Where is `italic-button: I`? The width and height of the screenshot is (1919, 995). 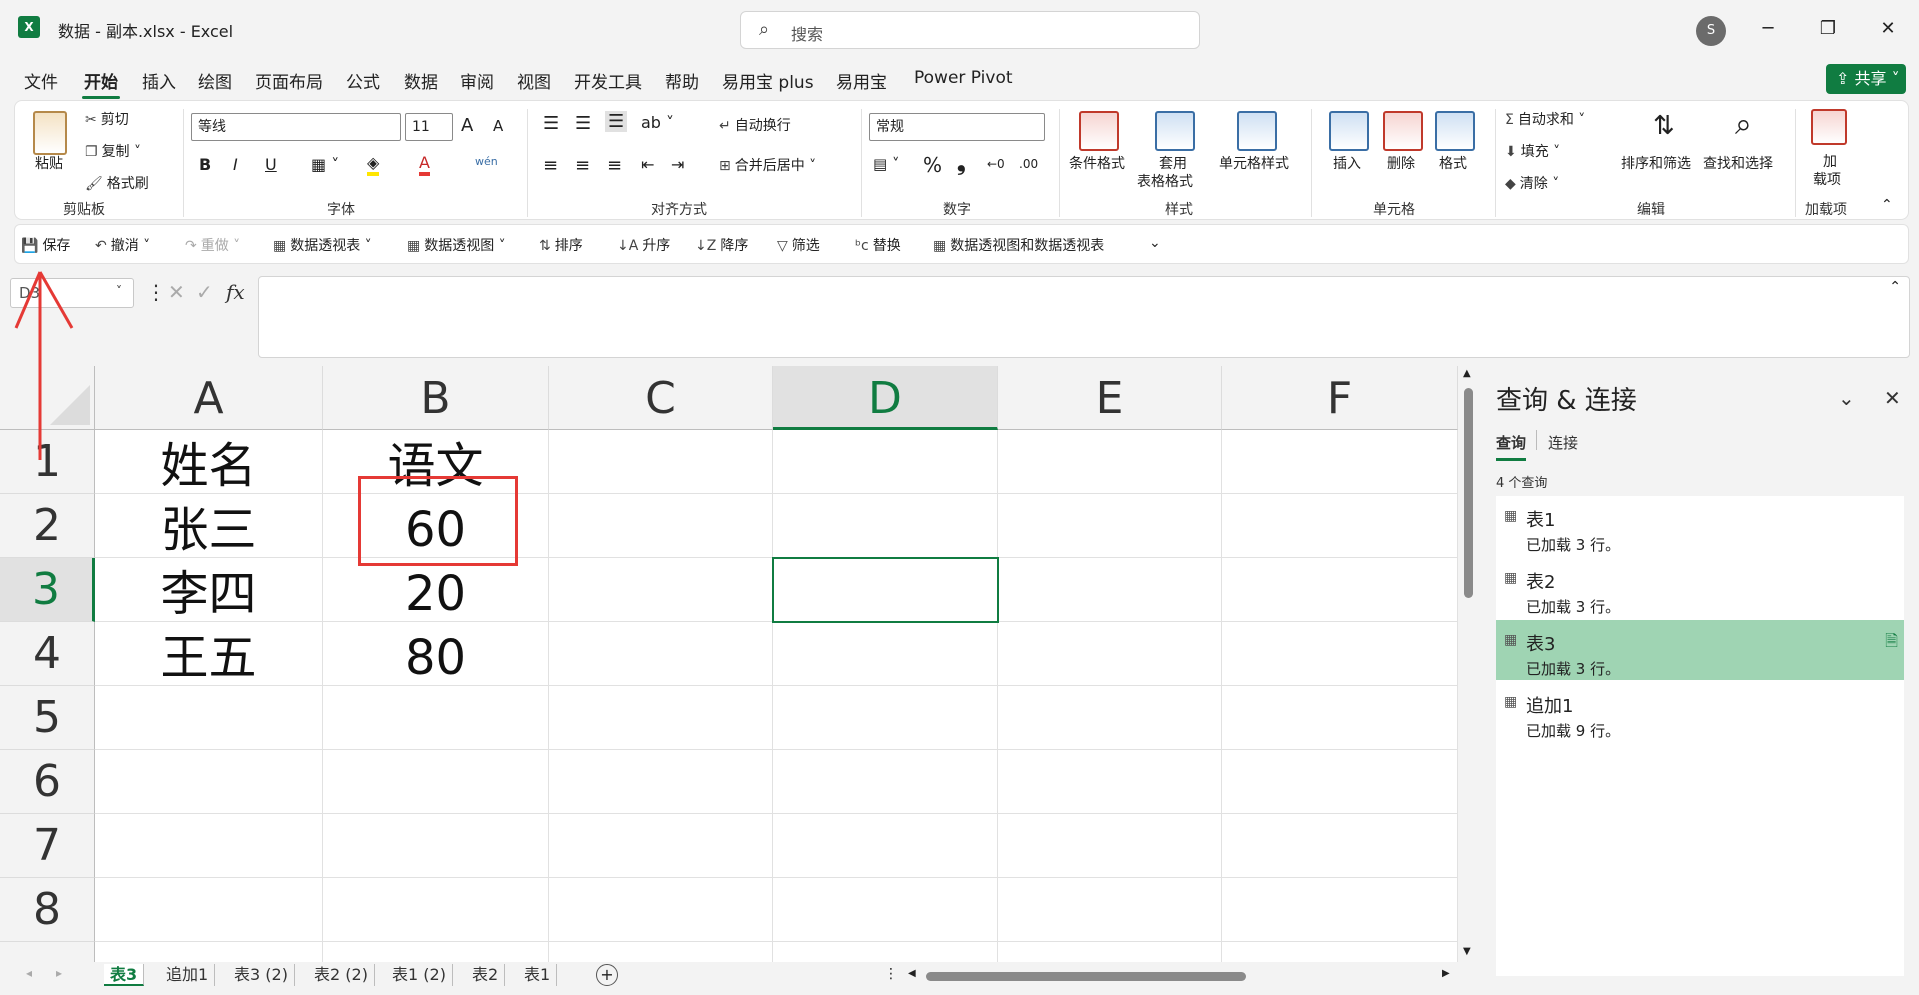
italic-button: I is located at coordinates (235, 164).